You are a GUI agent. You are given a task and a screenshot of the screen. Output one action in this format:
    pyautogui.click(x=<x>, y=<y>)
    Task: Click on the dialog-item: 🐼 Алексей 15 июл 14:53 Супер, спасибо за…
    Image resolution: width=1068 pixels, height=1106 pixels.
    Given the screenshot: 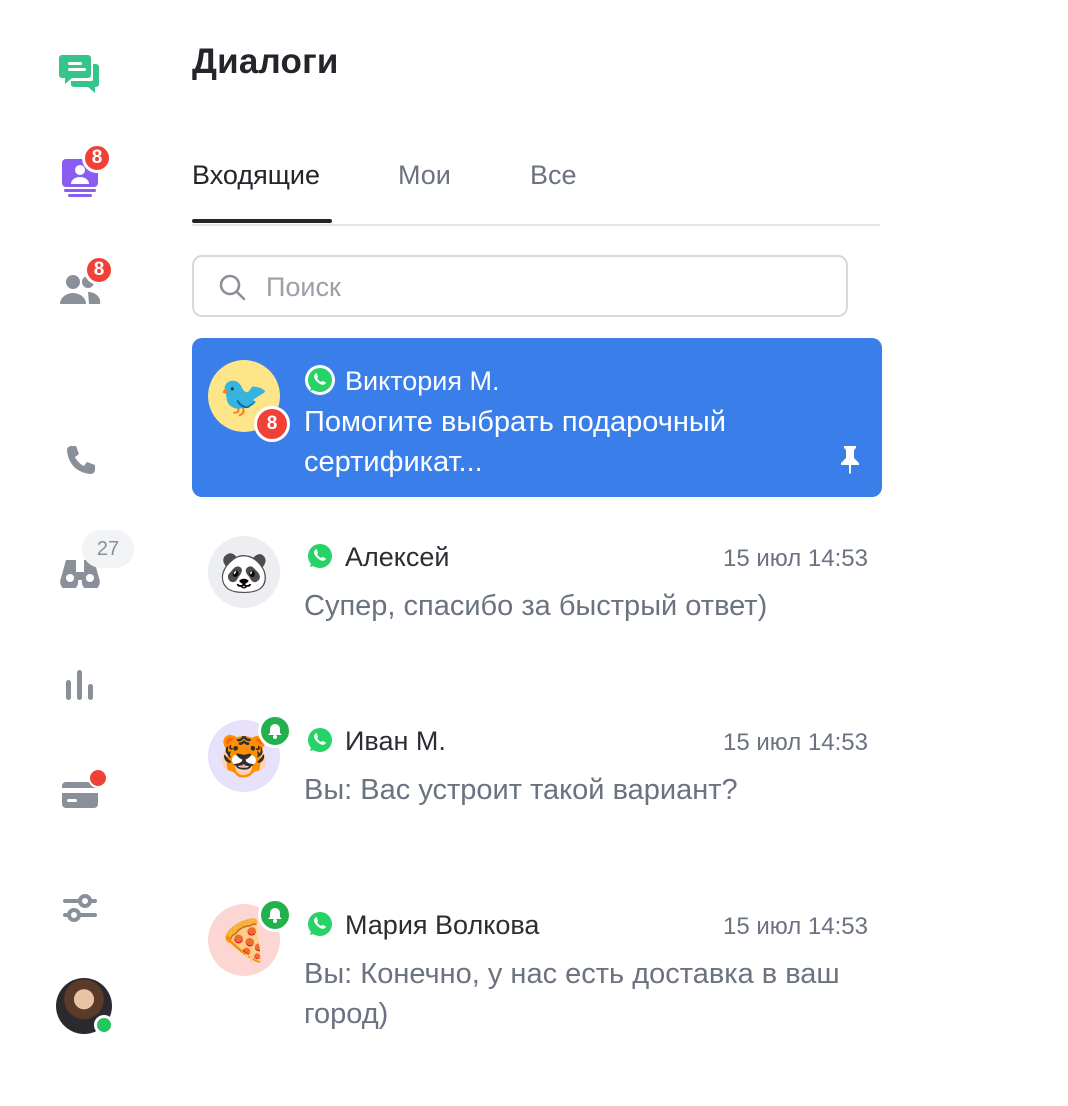 What is the action you would take?
    pyautogui.click(x=537, y=600)
    